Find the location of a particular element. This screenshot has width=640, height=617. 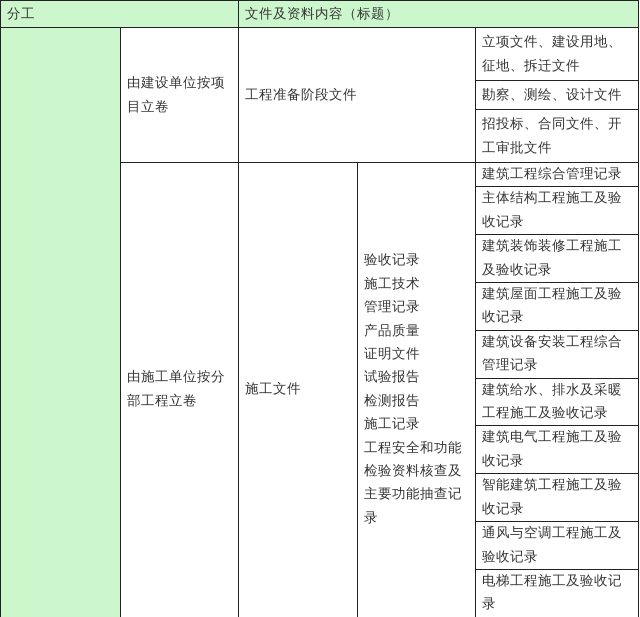

table-cell: 勘察、测绘、设计文件 is located at coordinates (557, 95).